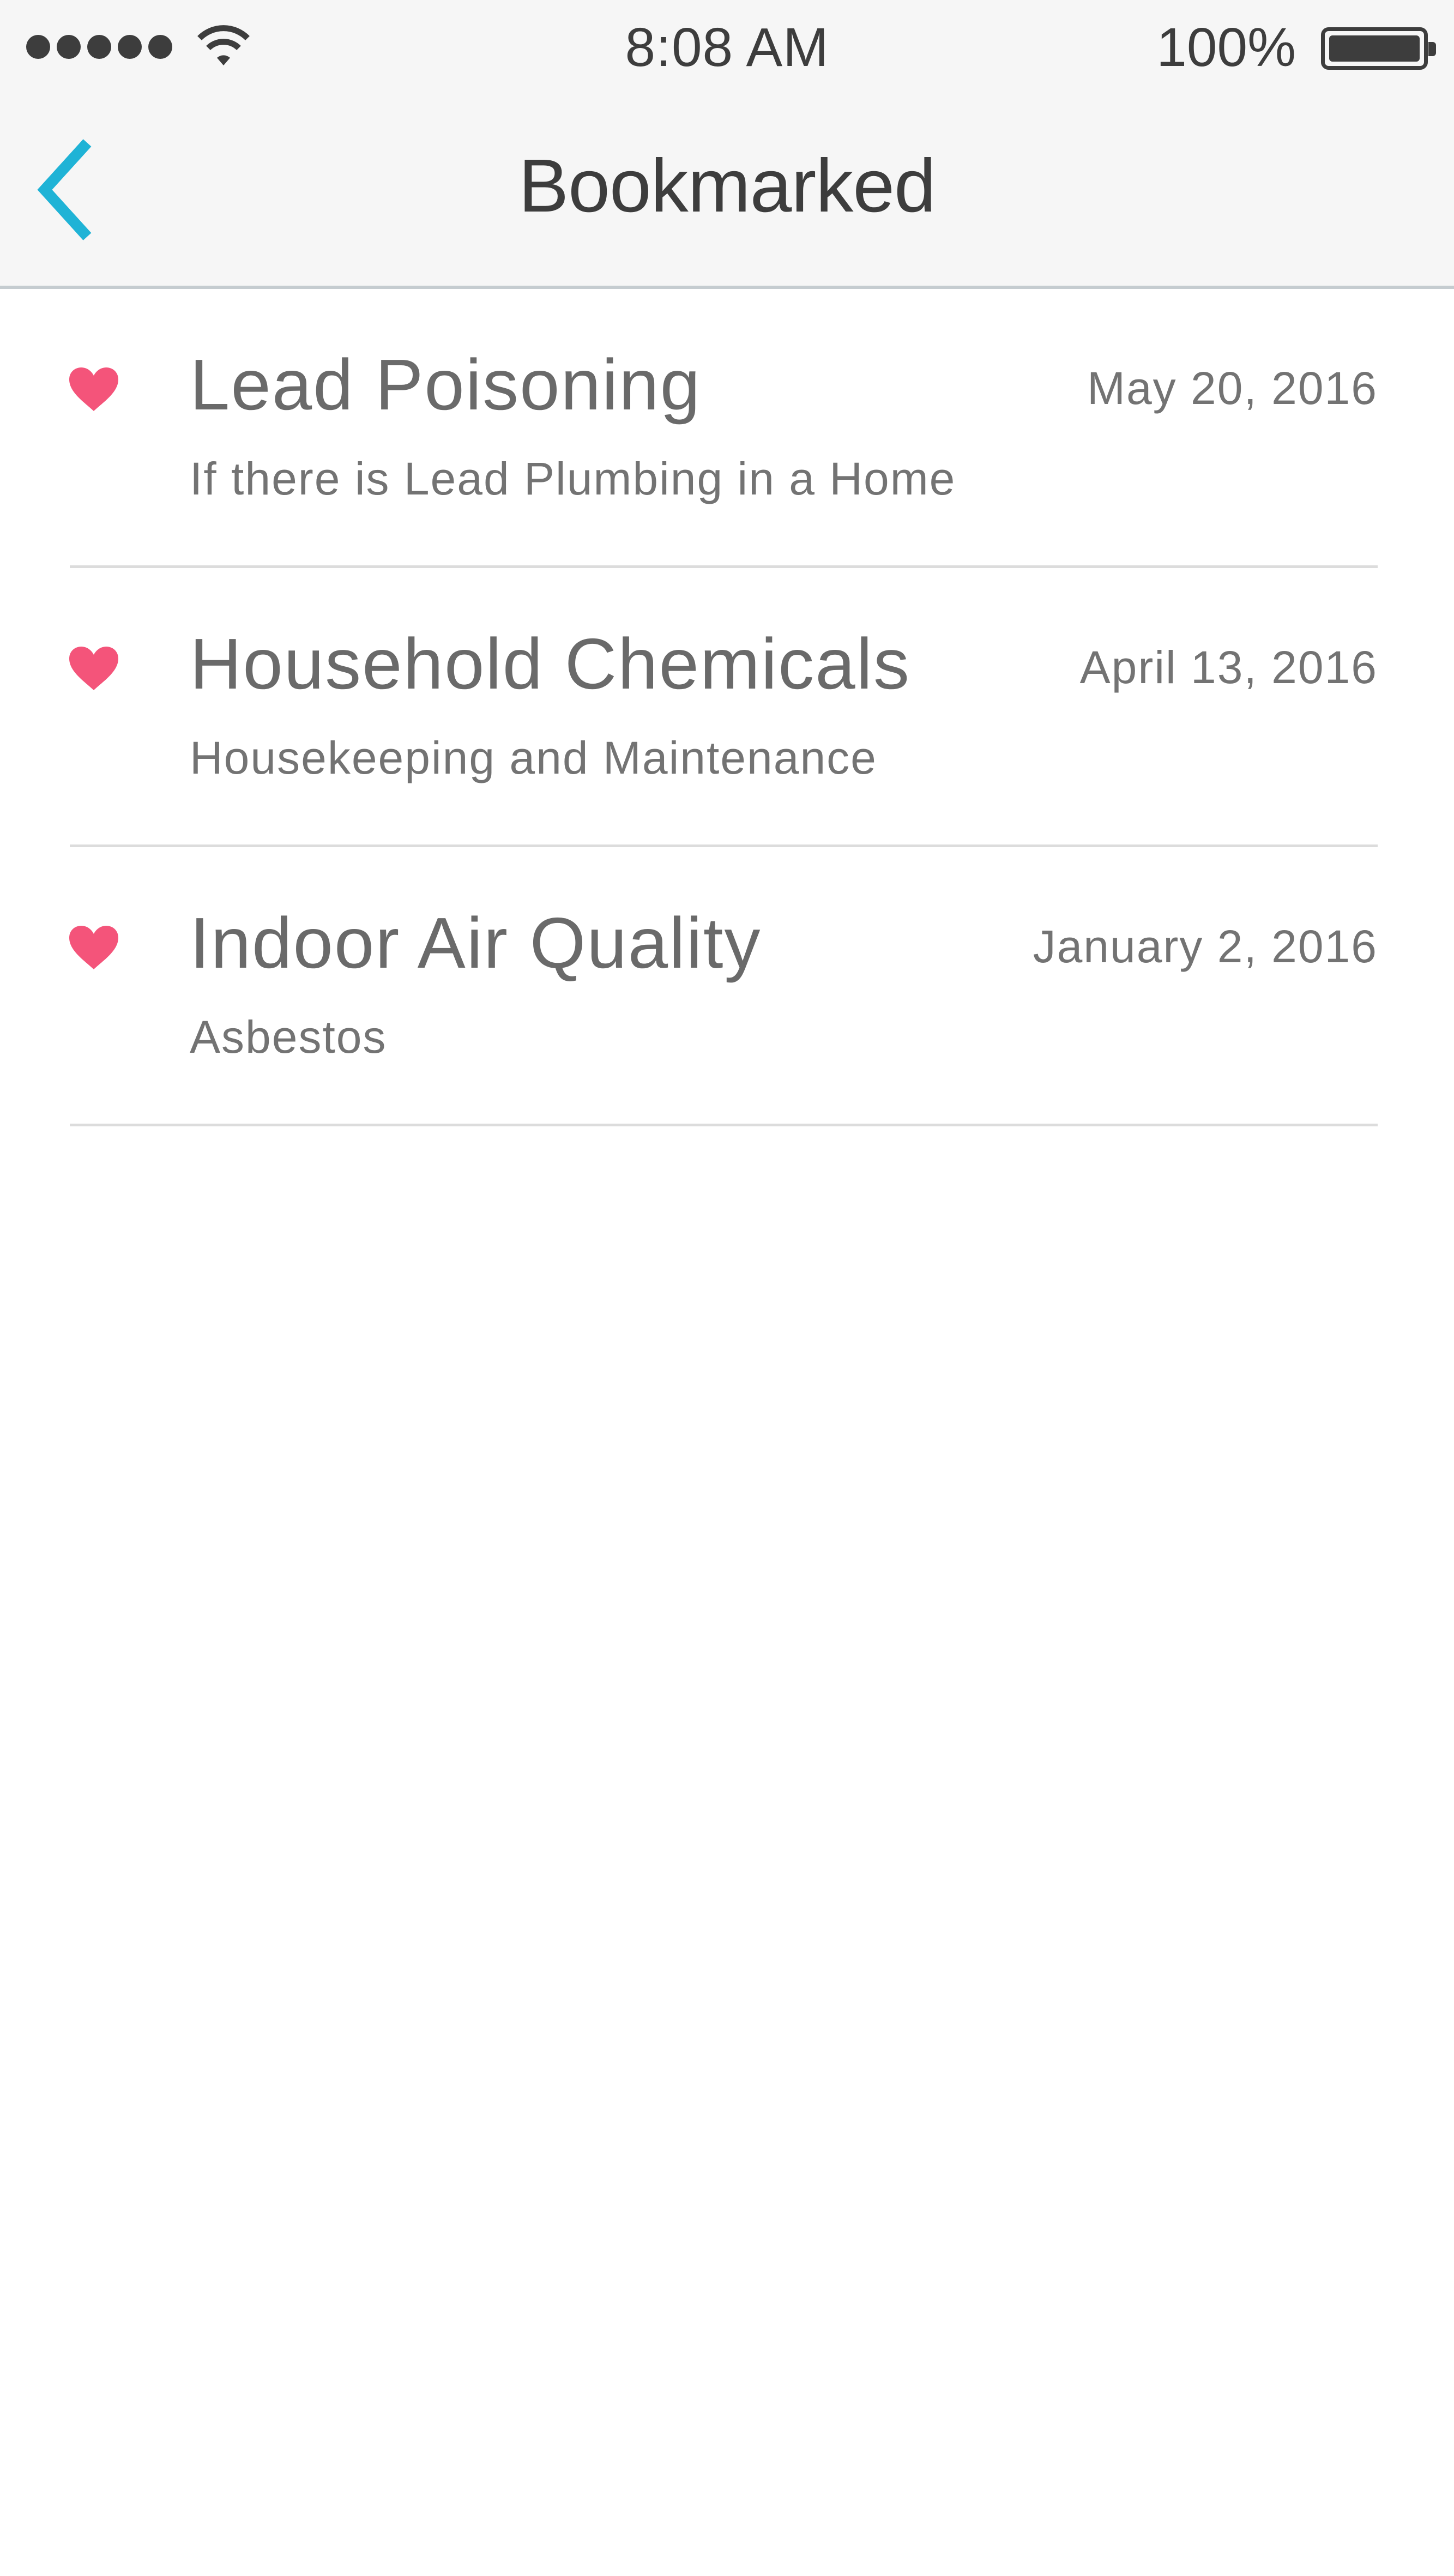 Image resolution: width=1454 pixels, height=2576 pixels. What do you see at coordinates (573, 479) in the screenshot?
I see `bookmark-subtitle: If there is Lead Plumbing in a Home` at bounding box center [573, 479].